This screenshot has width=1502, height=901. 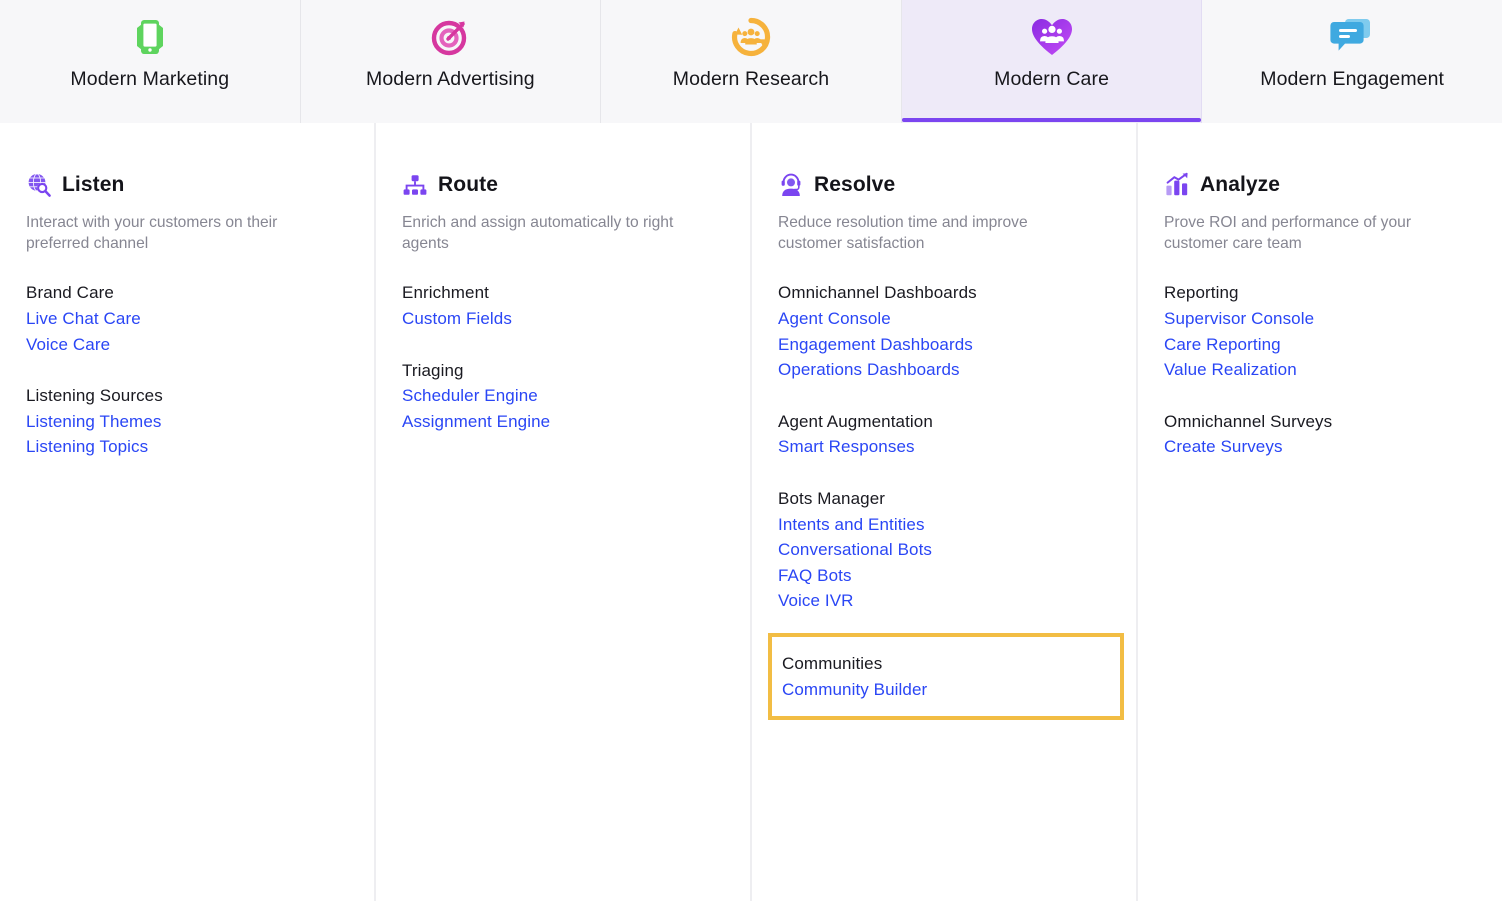 I want to click on menu-link: Live Chat Care, so click(x=189, y=319).